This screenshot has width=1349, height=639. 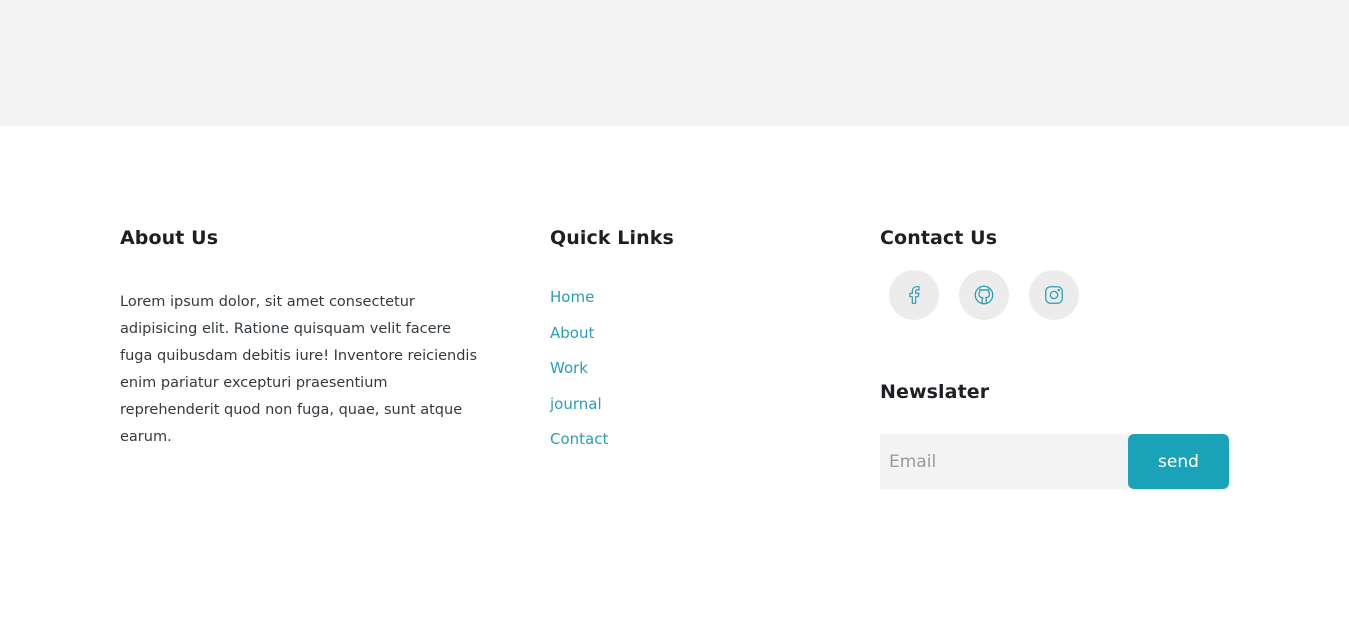 I want to click on facebook-icon, so click(x=914, y=295).